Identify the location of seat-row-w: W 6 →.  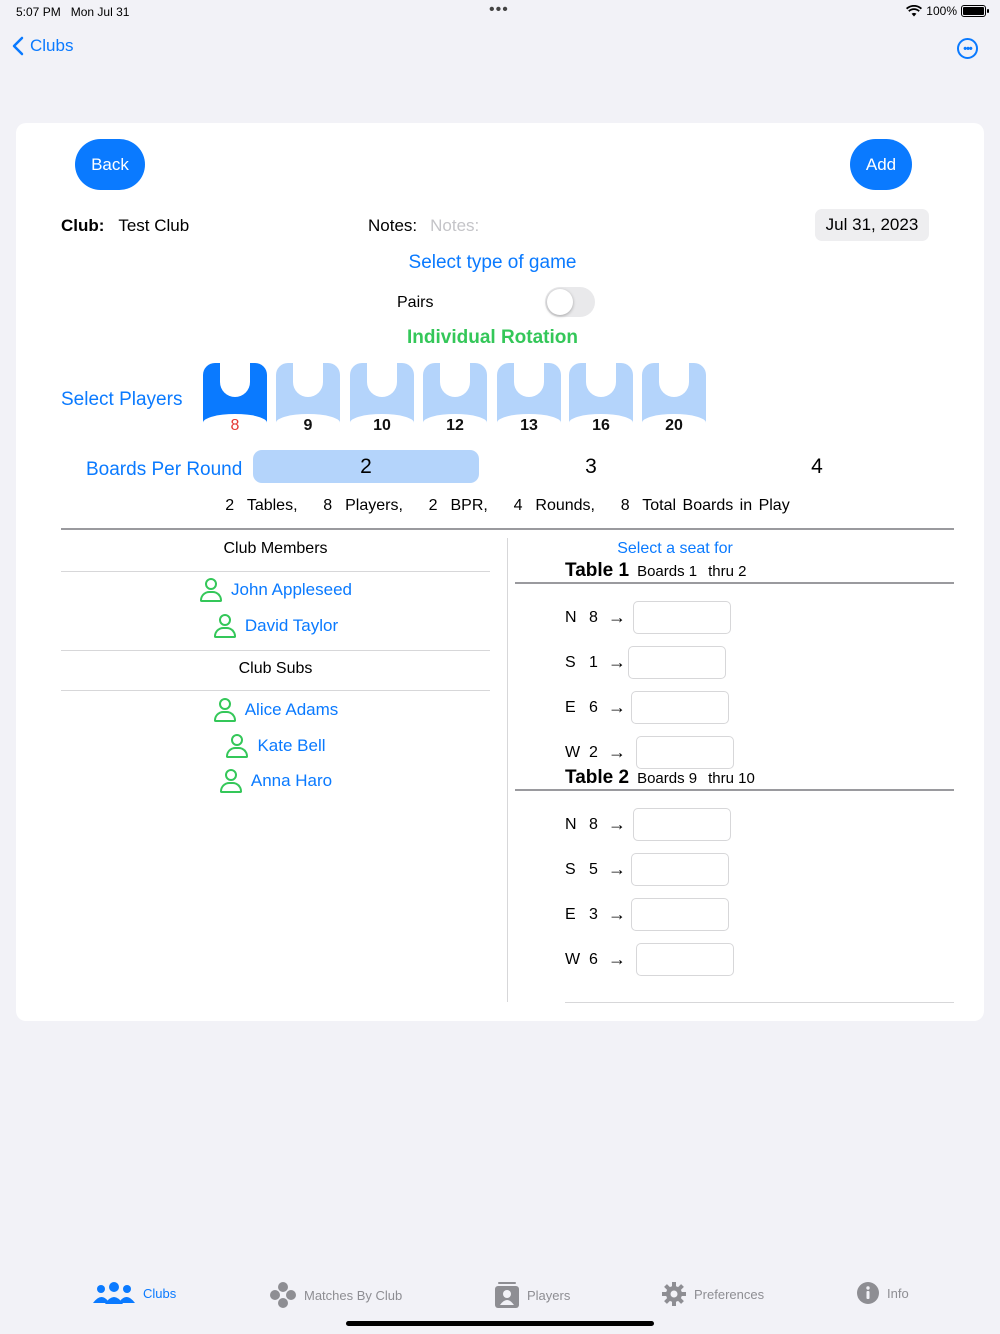
(649, 959).